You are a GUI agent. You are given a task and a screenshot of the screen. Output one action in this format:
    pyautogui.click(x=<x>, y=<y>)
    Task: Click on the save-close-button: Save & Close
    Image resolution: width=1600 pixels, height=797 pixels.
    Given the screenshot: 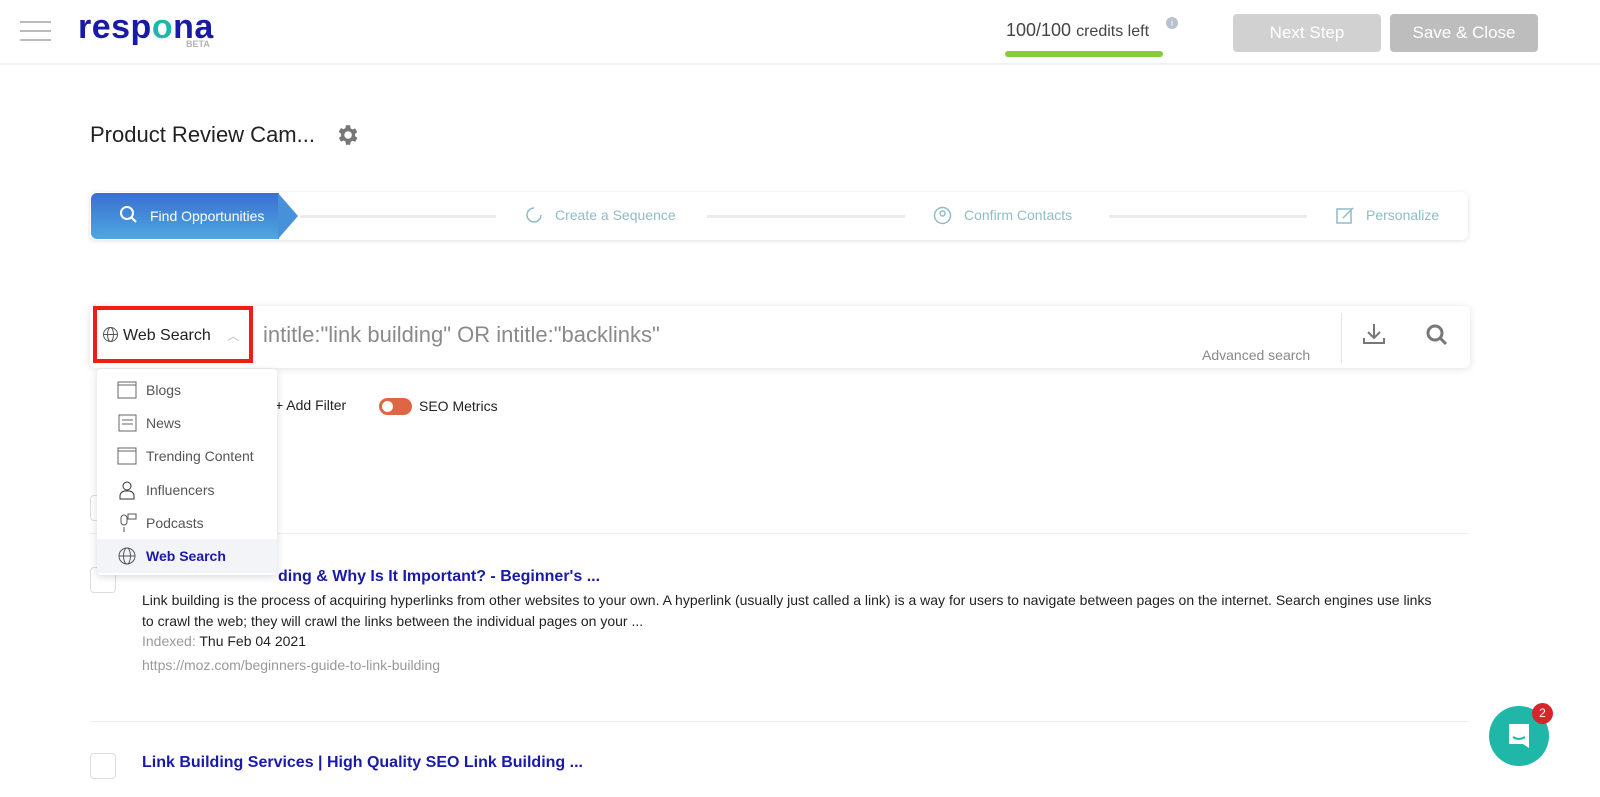 What is the action you would take?
    pyautogui.click(x=1464, y=33)
    